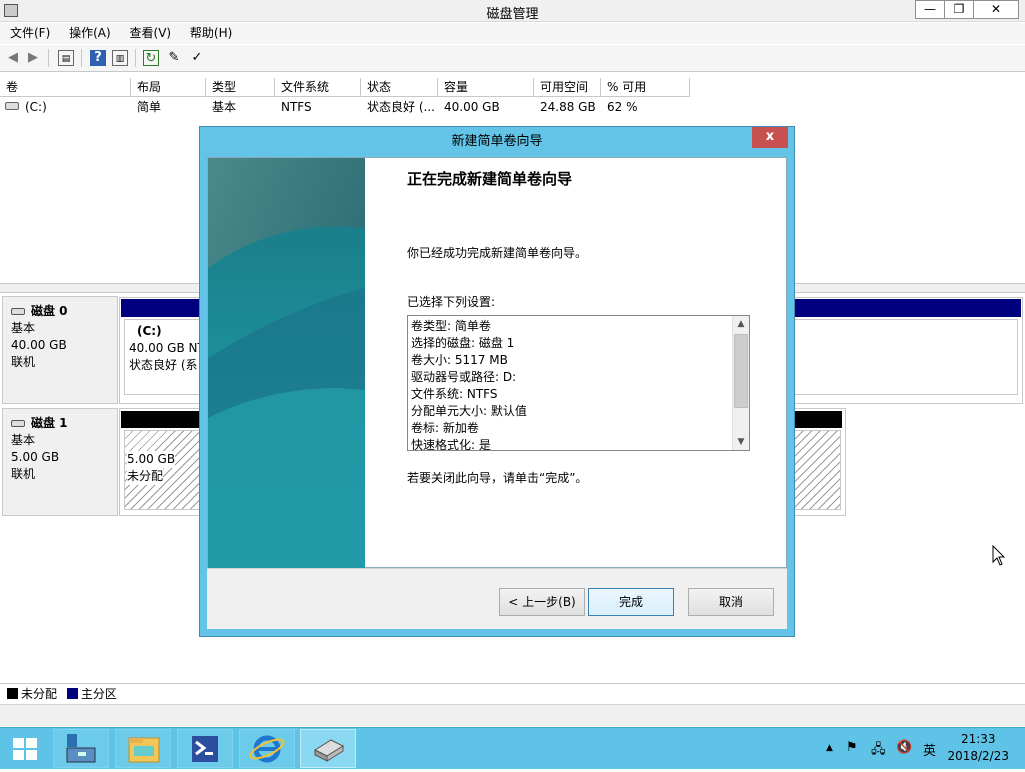  I want to click on setting-line: 选择的磁盘: 磁盘 1, so click(463, 343).